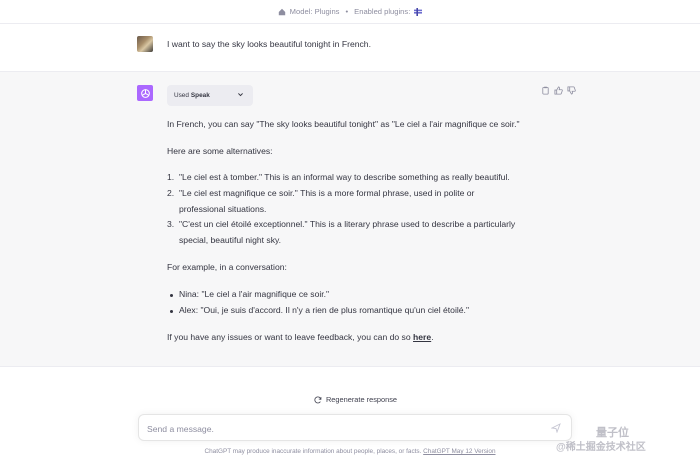 Image resolution: width=700 pixels, height=466 pixels. I want to click on openai-logo-icon, so click(145, 93).